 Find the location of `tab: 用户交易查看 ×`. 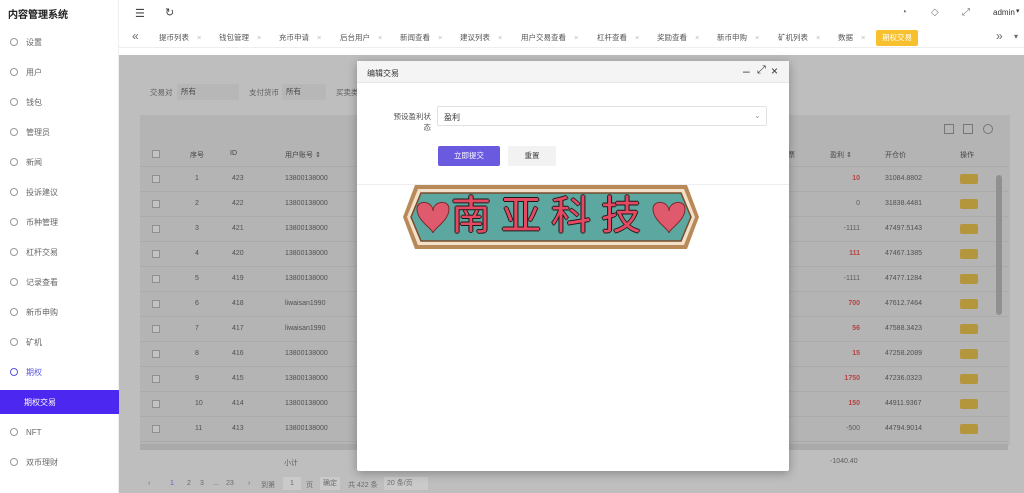

tab: 用户交易查看 × is located at coordinates (549, 38).